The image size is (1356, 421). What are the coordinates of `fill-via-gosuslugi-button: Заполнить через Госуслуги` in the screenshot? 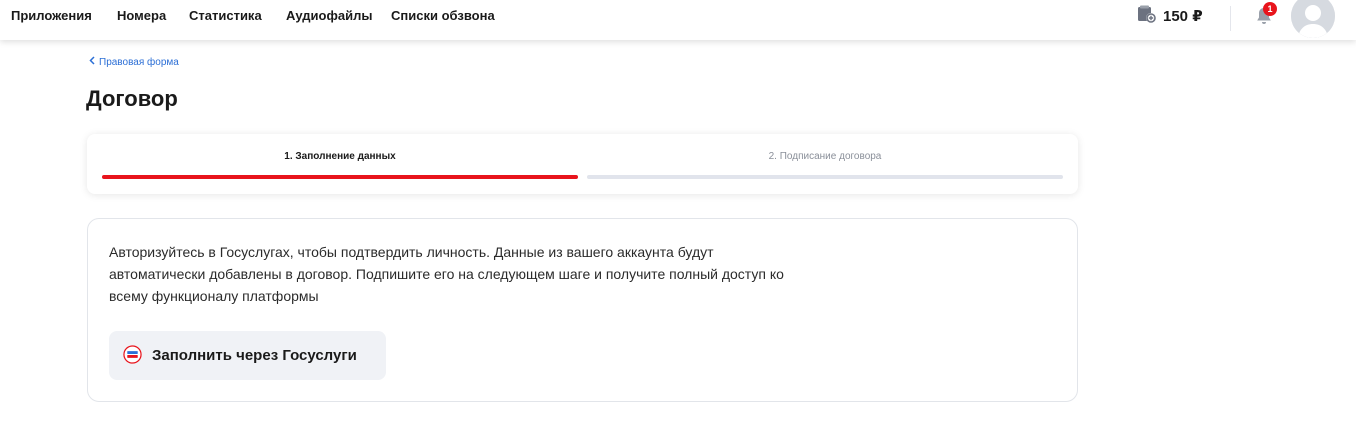 It's located at (247, 355).